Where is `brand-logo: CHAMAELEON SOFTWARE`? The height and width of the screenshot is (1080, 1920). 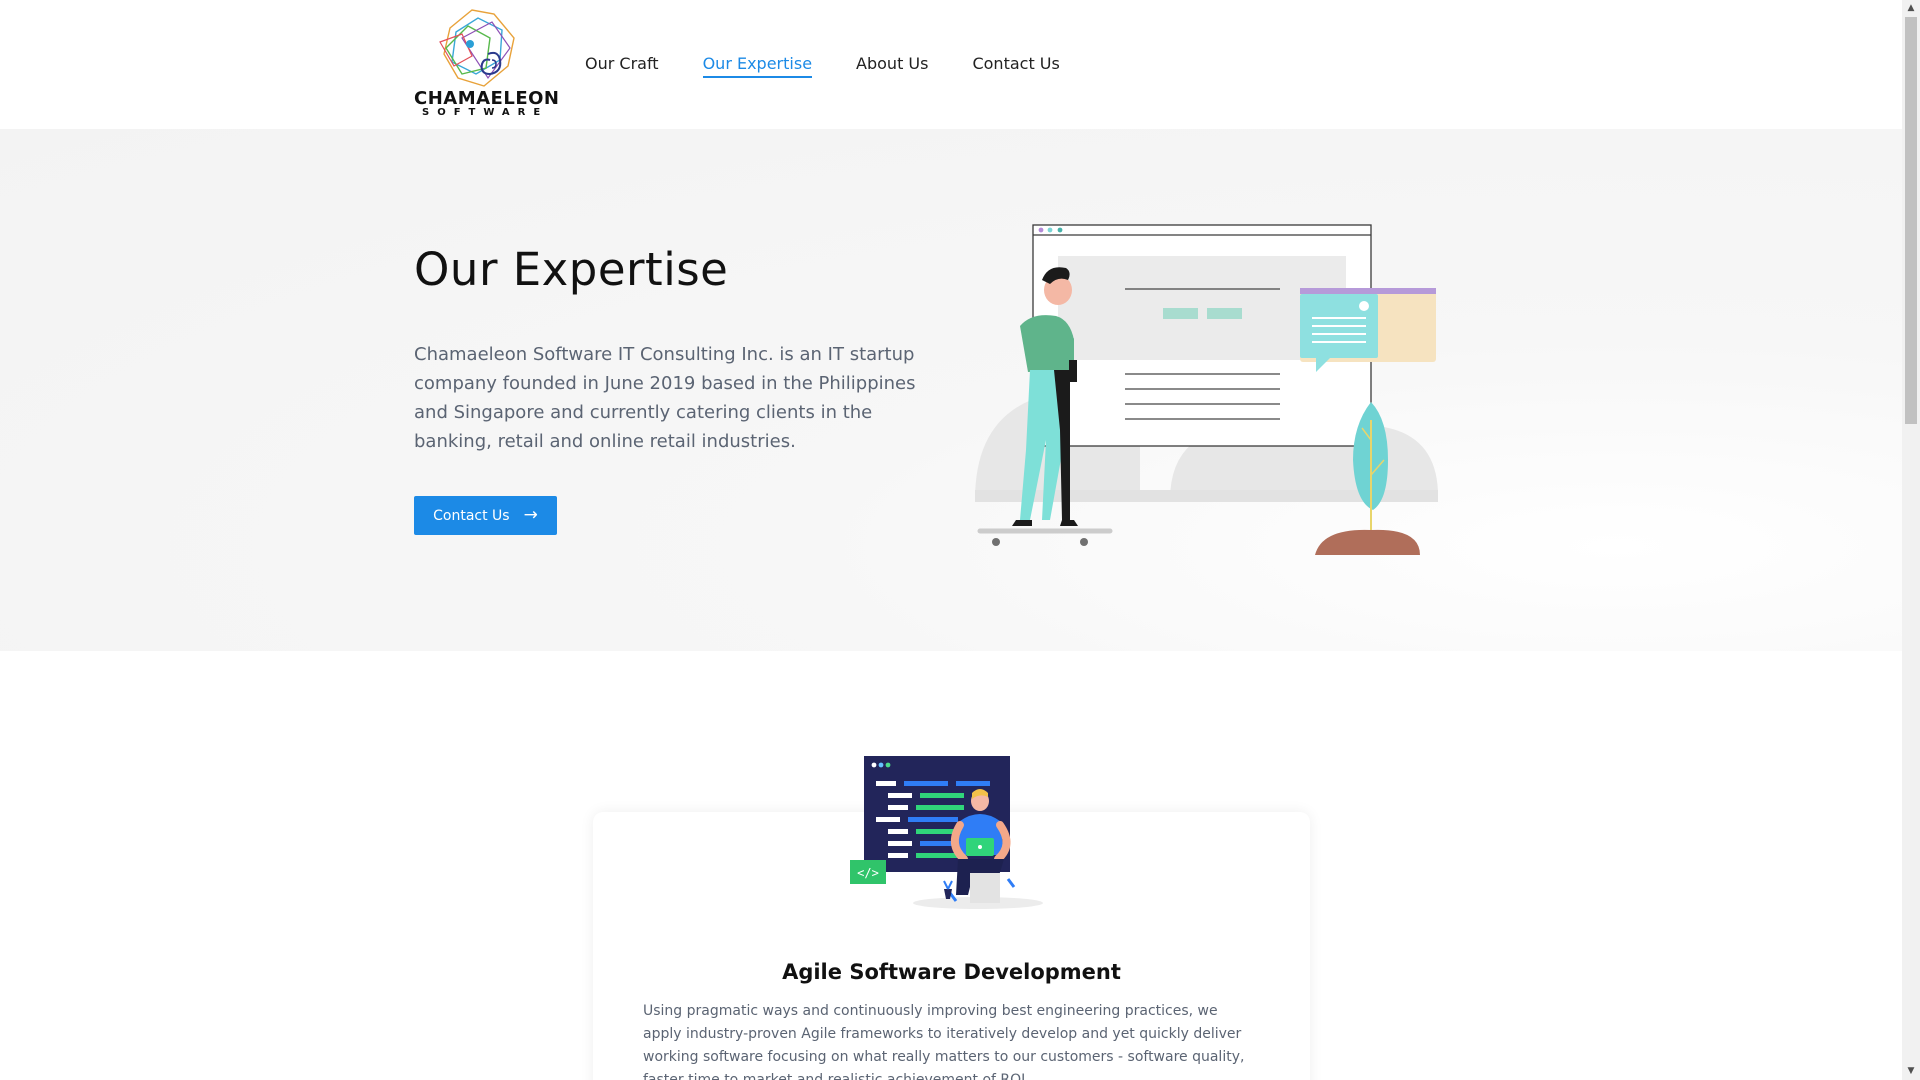
brand-logo: CHAMAELEON SOFTWARE is located at coordinates (487, 64).